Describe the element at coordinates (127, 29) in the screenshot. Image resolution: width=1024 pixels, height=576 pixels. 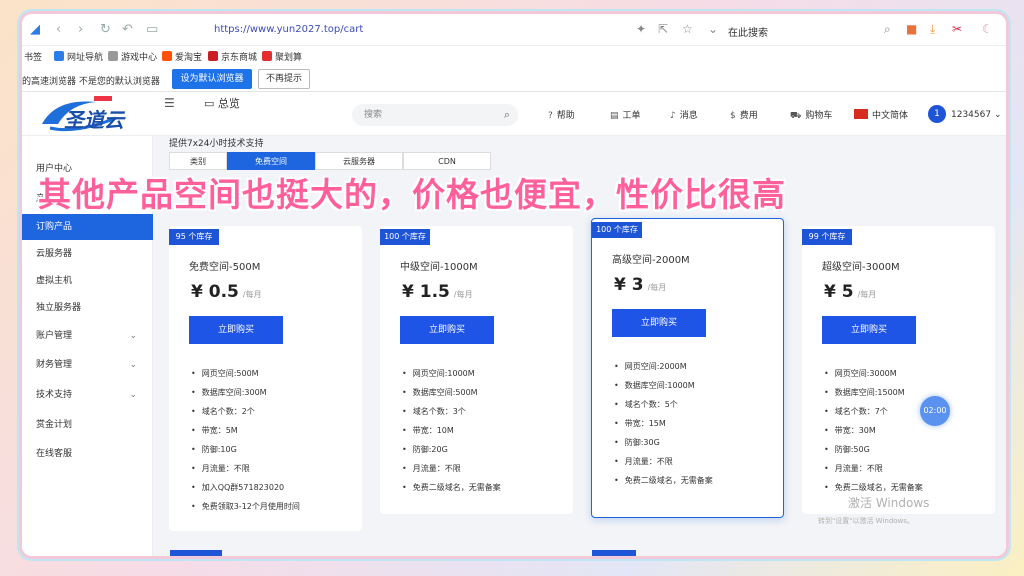
I see `undo-icon: ↶` at that location.